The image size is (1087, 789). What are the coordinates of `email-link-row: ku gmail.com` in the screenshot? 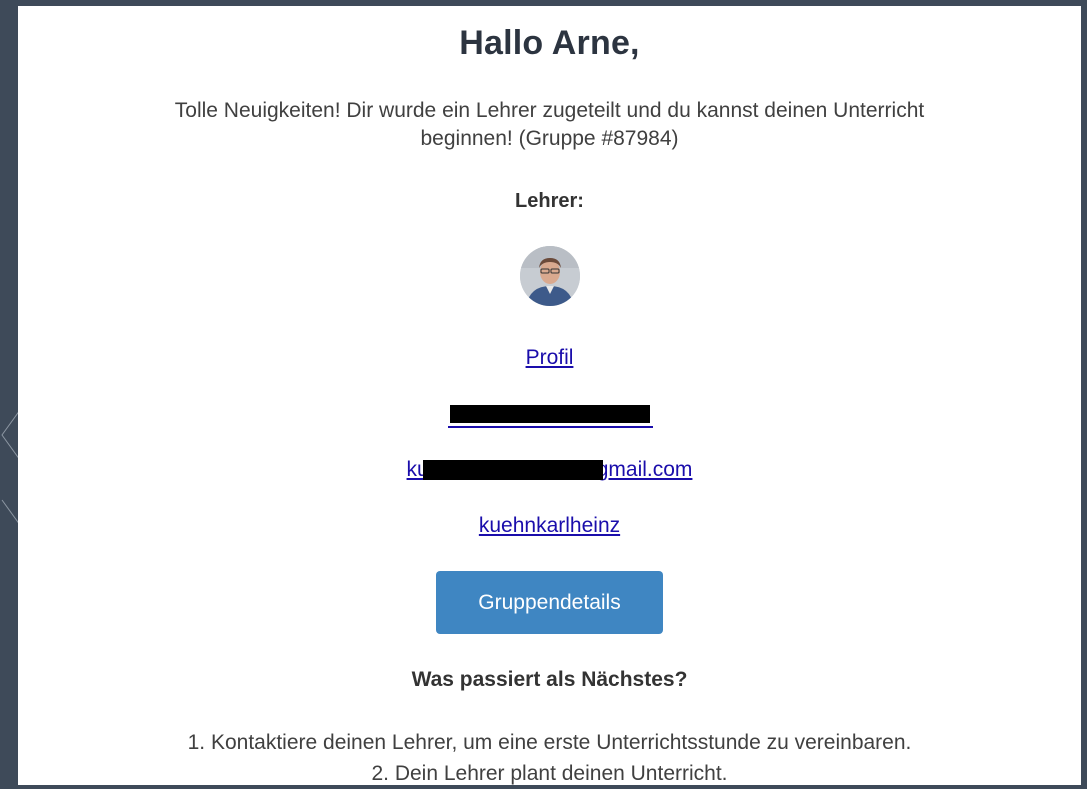 It's located at (549, 470).